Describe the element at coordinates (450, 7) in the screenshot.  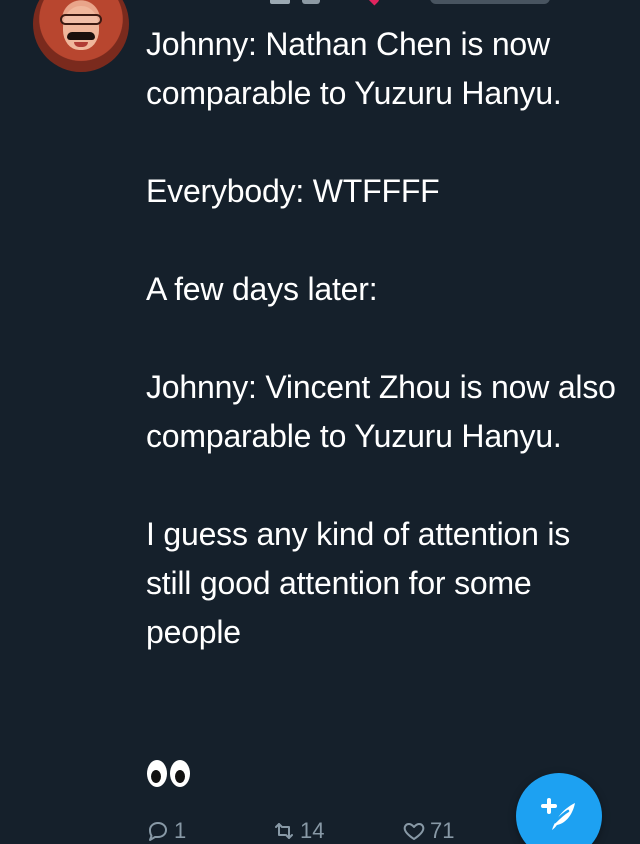
I see `cropped-header-metadata` at that location.